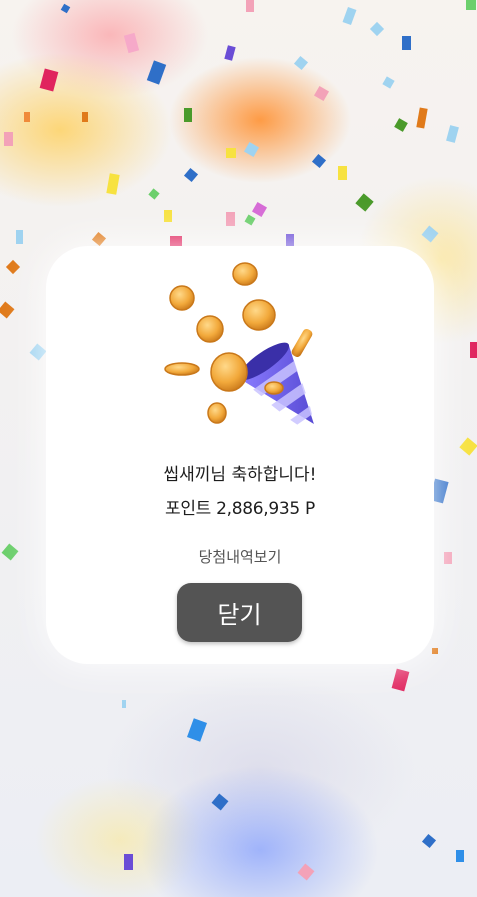  Describe the element at coordinates (239, 343) in the screenshot. I see `coins-party-popper-icon` at that location.